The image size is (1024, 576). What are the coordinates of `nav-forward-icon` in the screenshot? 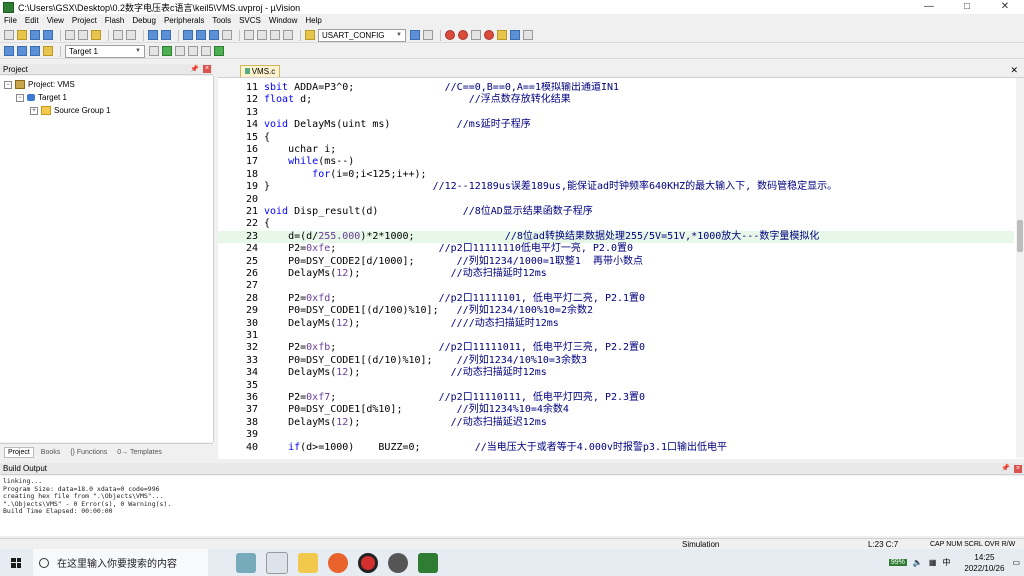 It's located at (166, 35).